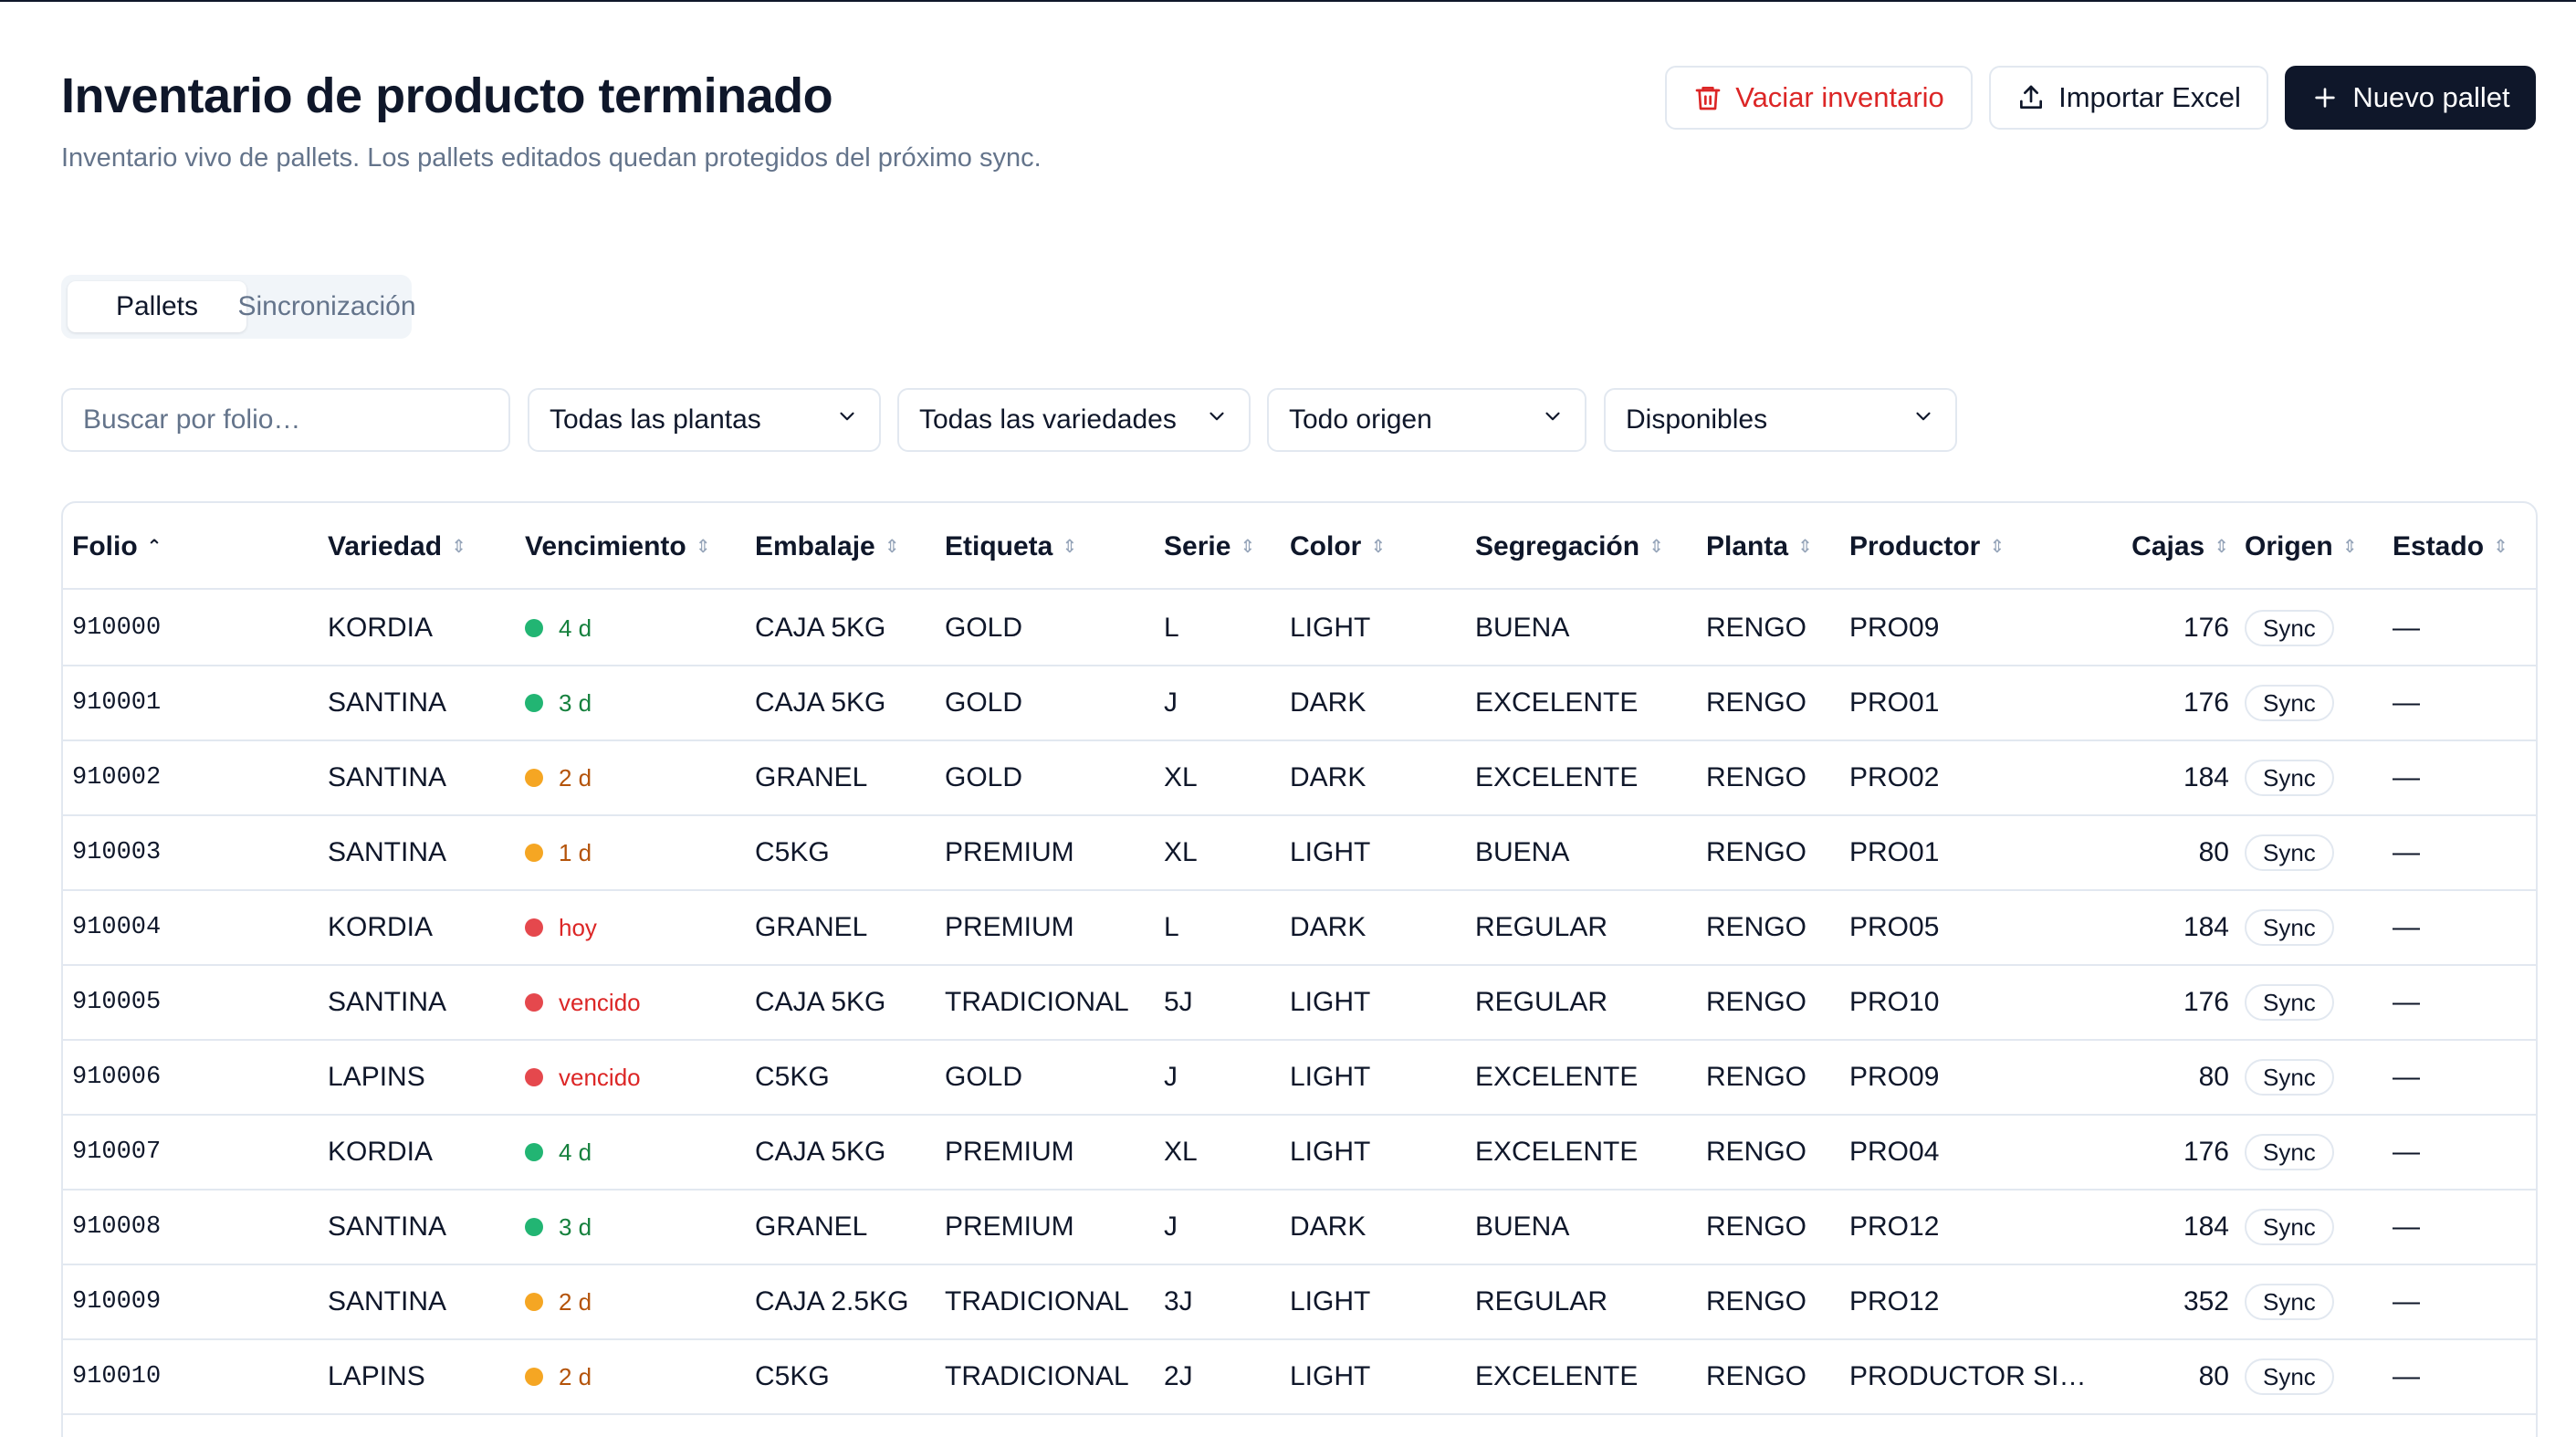  What do you see at coordinates (1894, 1077) in the screenshot?
I see `productor-cell: PRO09` at bounding box center [1894, 1077].